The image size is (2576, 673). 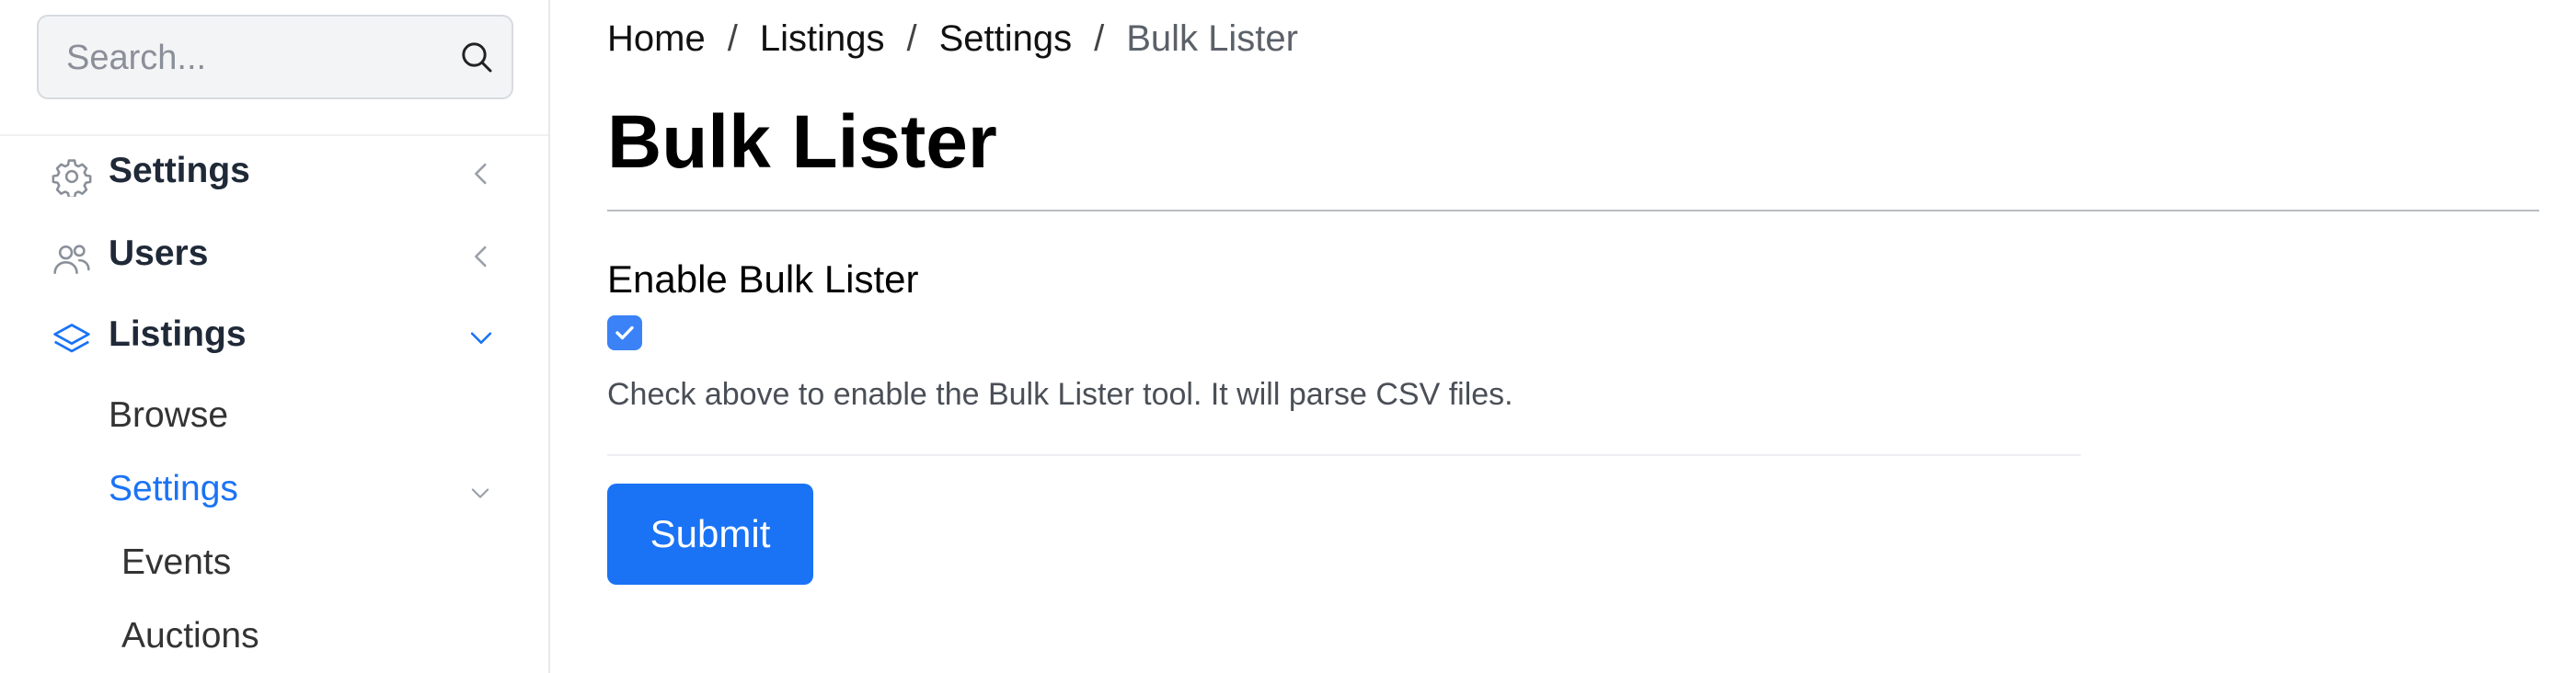 I want to click on search-box, so click(x=275, y=57).